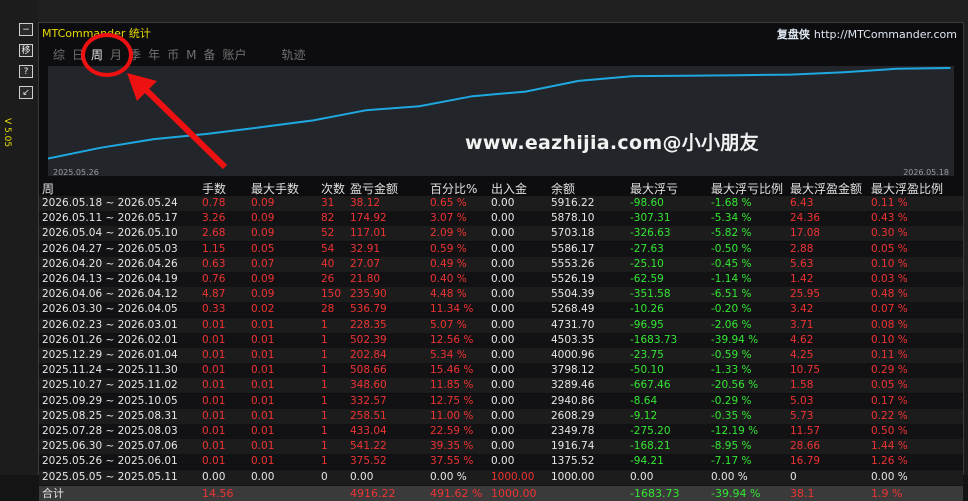 The width and height of the screenshot is (968, 501). I want to click on column-header-7: 余额, so click(563, 188).